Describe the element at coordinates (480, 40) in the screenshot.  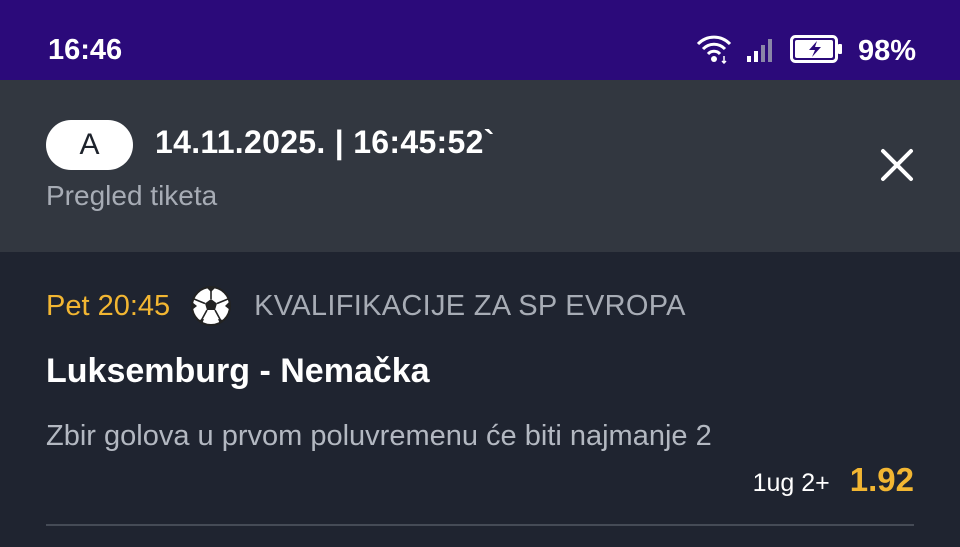
I see `status-bar: 16:46 98%` at that location.